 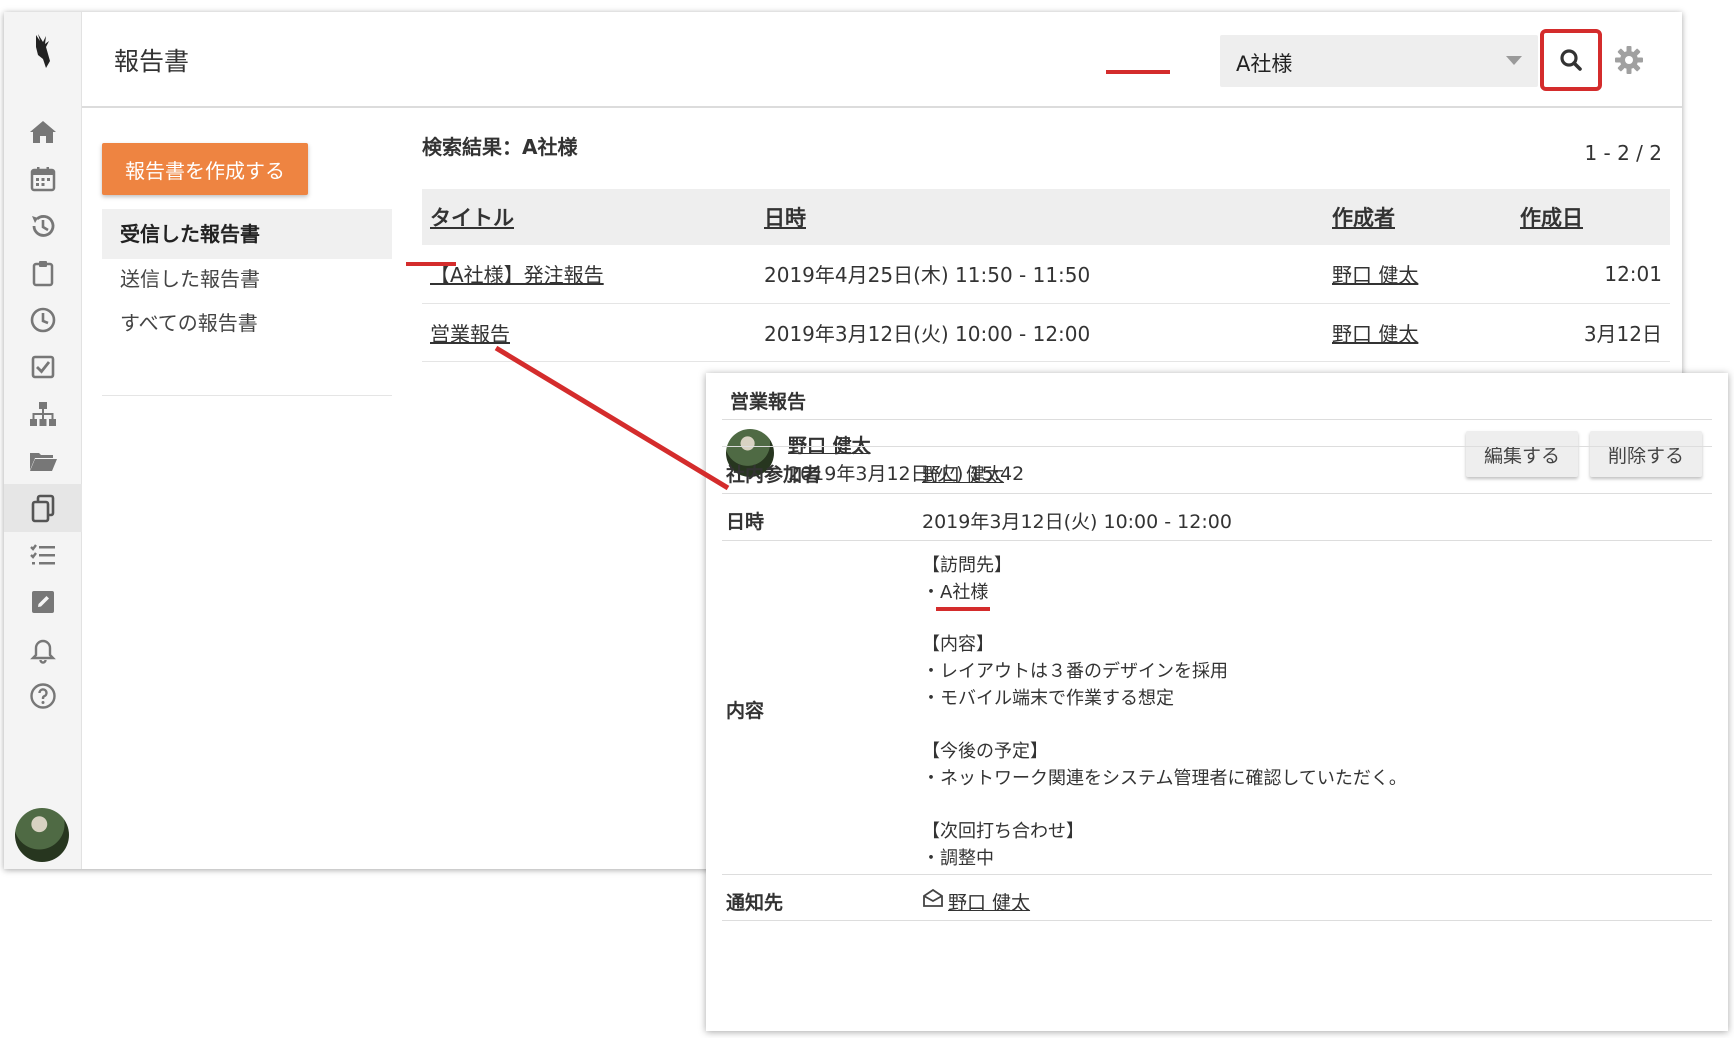 I want to click on content-line: ・A社様, so click(x=955, y=592).